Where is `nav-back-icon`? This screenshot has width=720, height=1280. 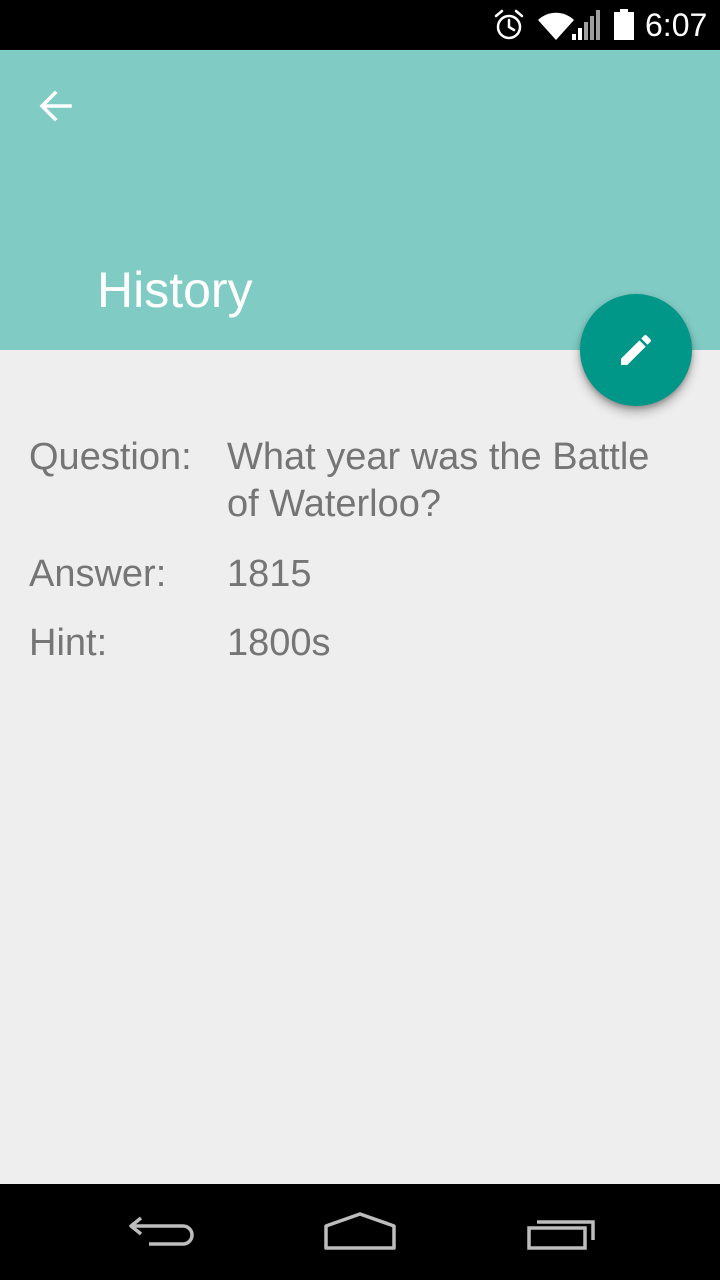 nav-back-icon is located at coordinates (161, 1231).